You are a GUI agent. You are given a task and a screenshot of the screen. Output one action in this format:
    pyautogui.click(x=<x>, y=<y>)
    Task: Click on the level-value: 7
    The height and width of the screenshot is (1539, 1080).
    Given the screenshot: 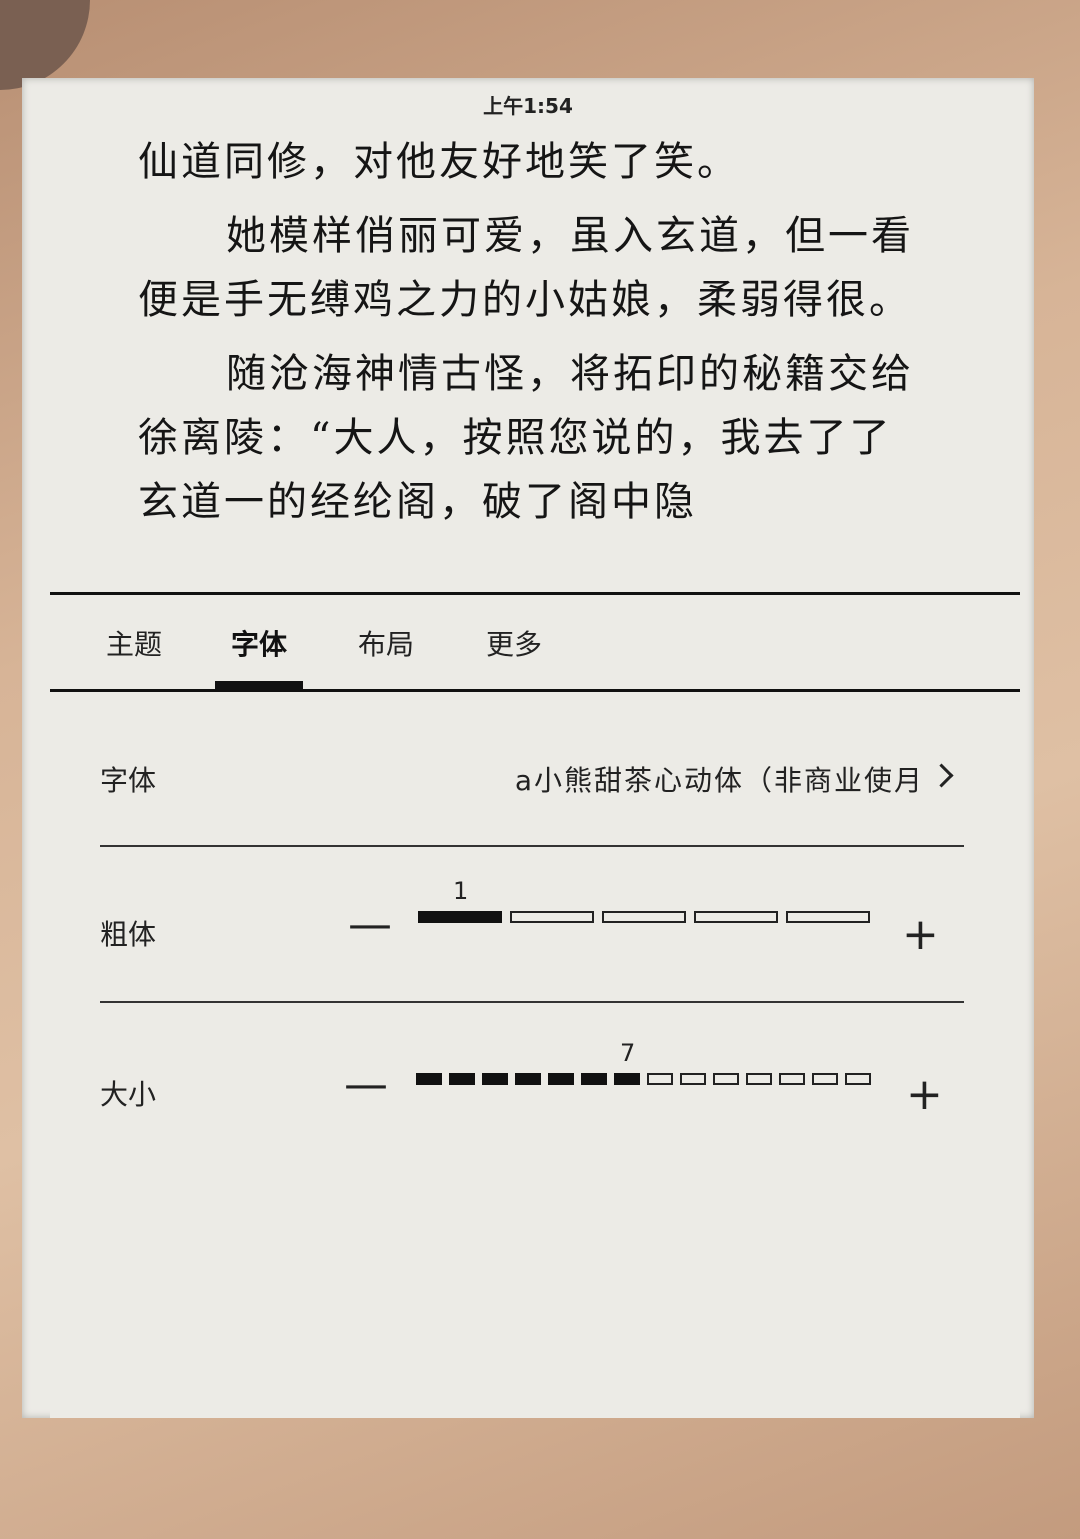 What is the action you would take?
    pyautogui.click(x=628, y=1053)
    